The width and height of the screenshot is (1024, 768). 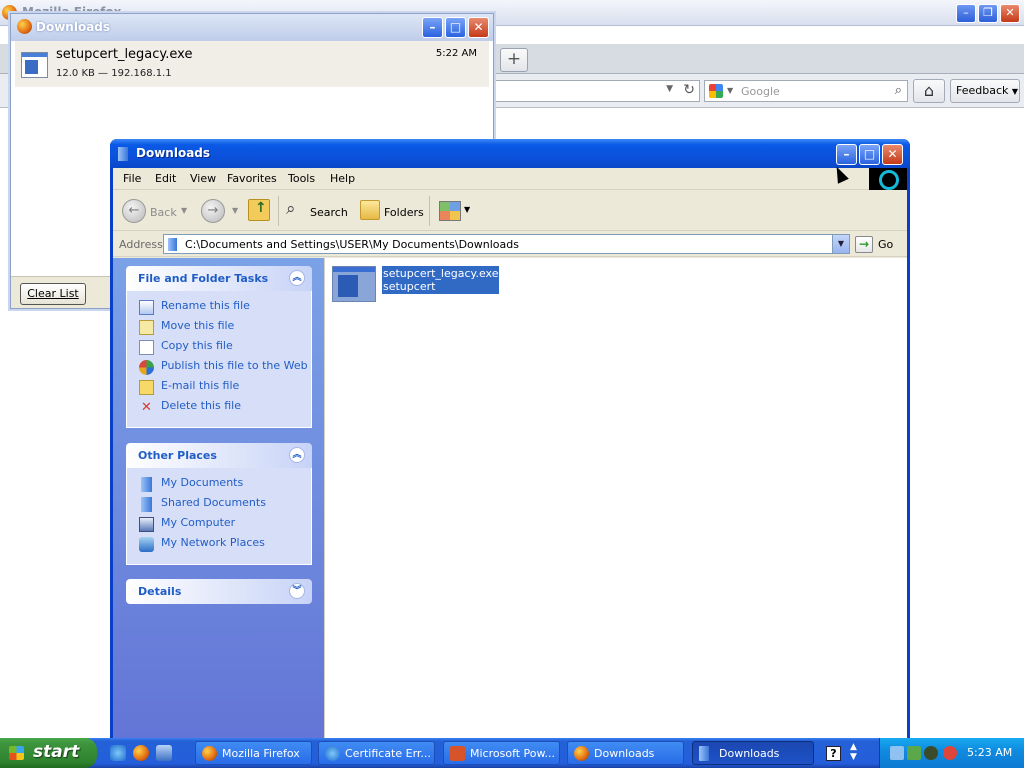 I want to click on file-label: setupcert_legacy.exe setupcert, so click(x=441, y=280).